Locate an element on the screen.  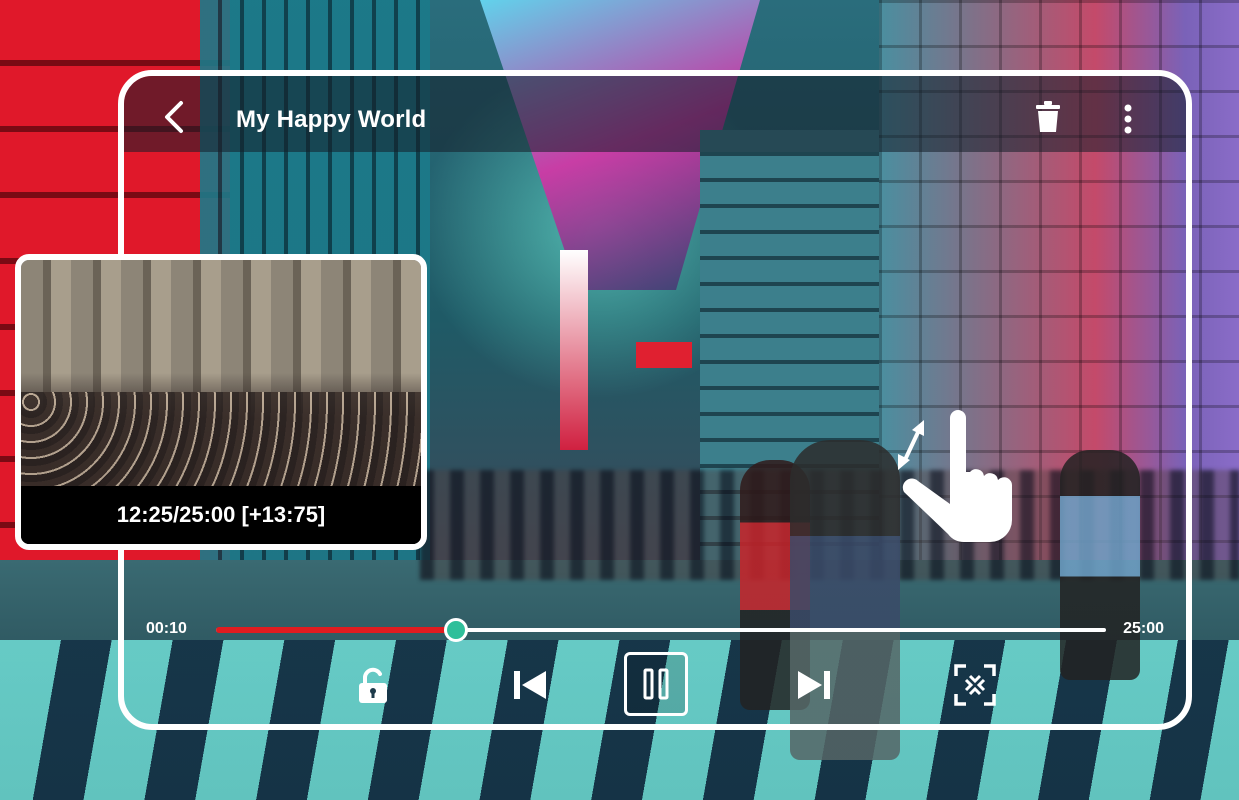
fit-screen-icon is located at coordinates (975, 685).